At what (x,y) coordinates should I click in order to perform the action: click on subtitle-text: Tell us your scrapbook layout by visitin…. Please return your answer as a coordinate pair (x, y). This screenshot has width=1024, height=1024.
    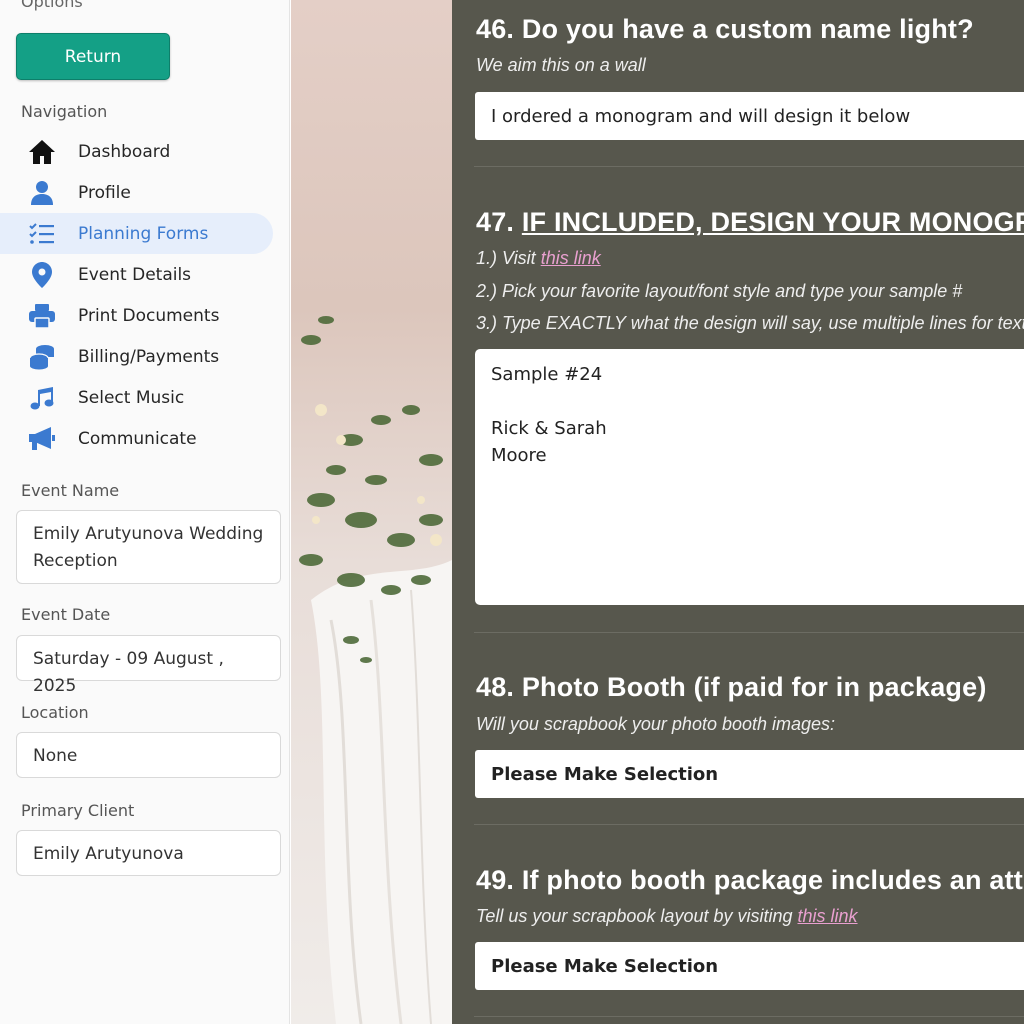
    Looking at the image, I should click on (637, 916).